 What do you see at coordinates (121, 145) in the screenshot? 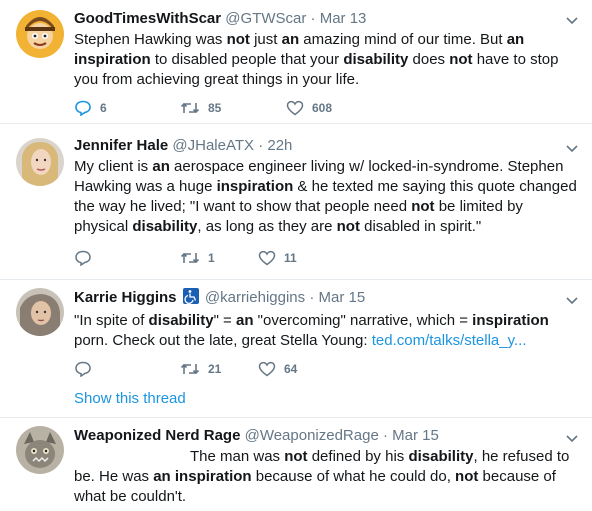
I see `display-name: Jennifer Hale` at bounding box center [121, 145].